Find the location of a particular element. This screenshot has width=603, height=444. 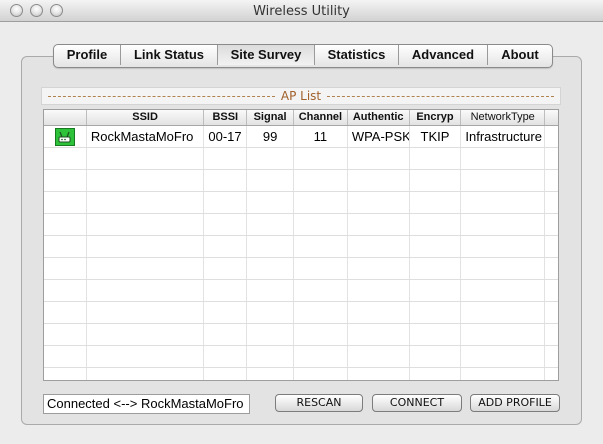

divider is located at coordinates (440, 96).